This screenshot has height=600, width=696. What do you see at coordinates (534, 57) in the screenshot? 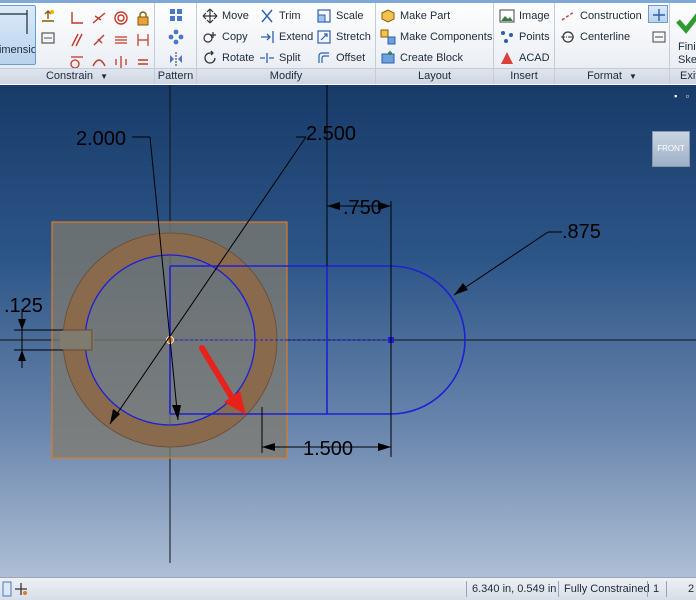
I see `acad-label: ACAD` at bounding box center [534, 57].